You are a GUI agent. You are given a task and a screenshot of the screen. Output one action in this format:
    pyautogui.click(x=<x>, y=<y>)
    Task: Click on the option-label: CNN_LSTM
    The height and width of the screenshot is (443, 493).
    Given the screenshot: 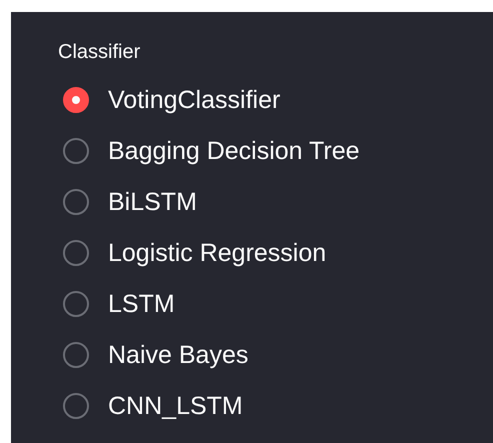 What is the action you would take?
    pyautogui.click(x=175, y=406)
    